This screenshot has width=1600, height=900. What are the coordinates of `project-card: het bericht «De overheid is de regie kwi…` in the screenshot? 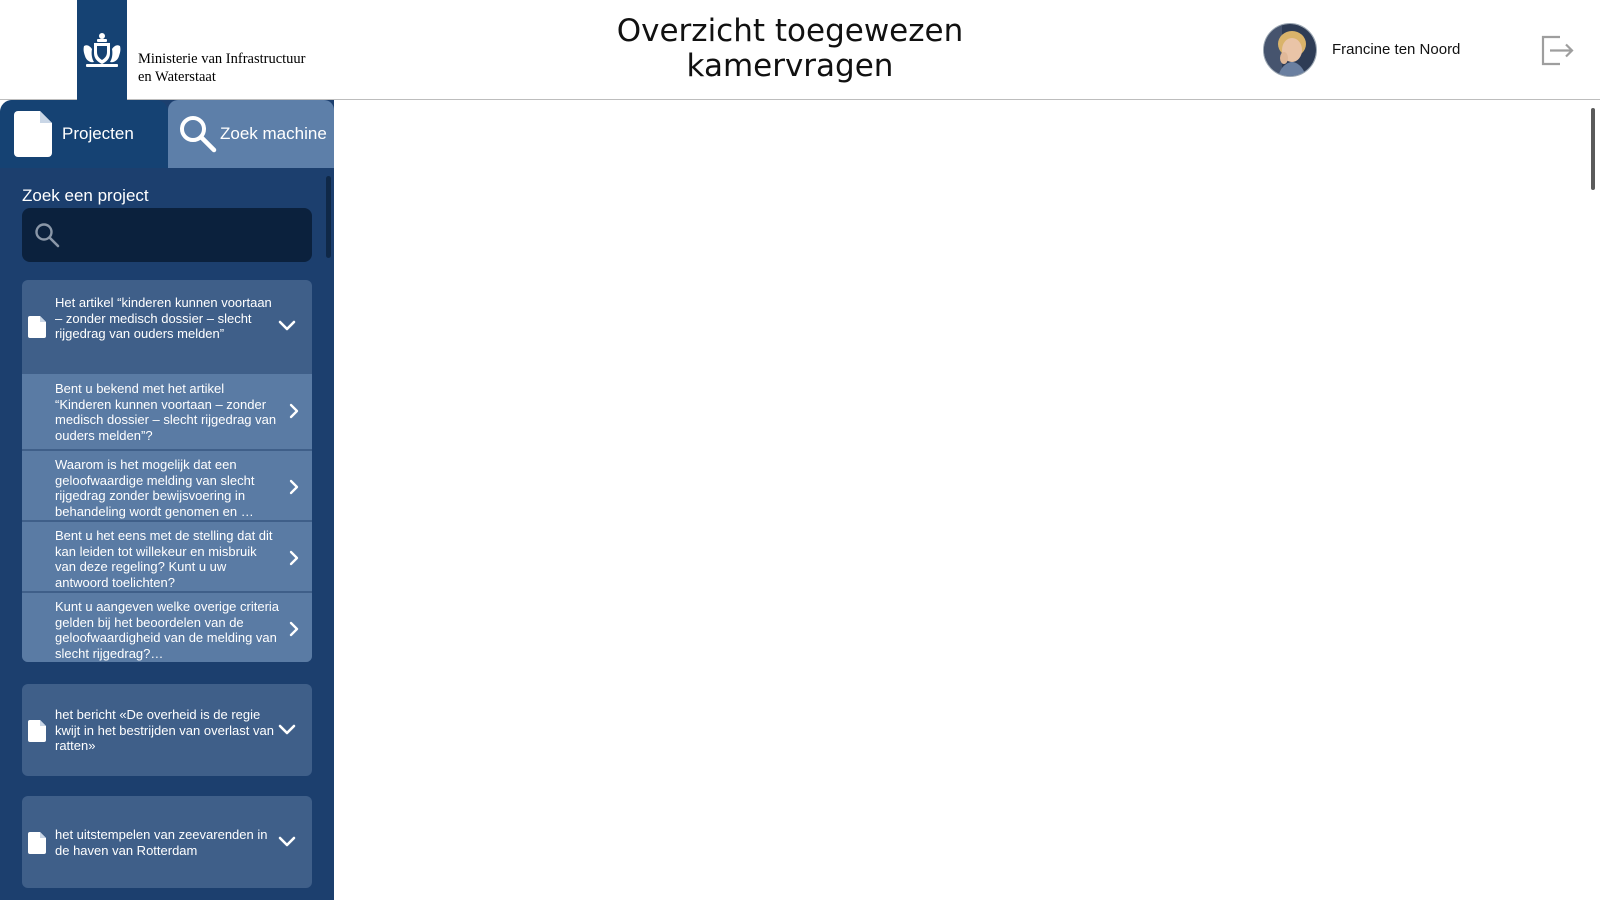 It's located at (167, 730).